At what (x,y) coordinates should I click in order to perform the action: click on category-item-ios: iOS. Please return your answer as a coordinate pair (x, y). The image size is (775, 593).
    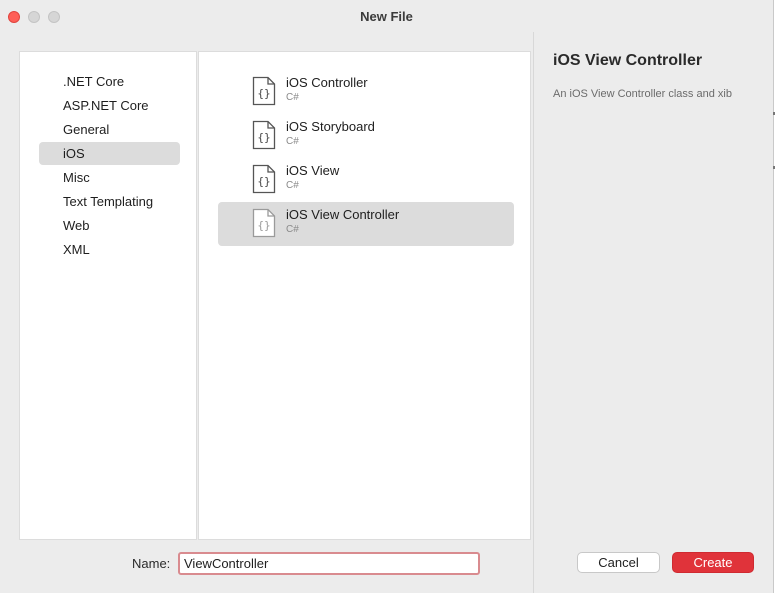
    Looking at the image, I should click on (109, 153).